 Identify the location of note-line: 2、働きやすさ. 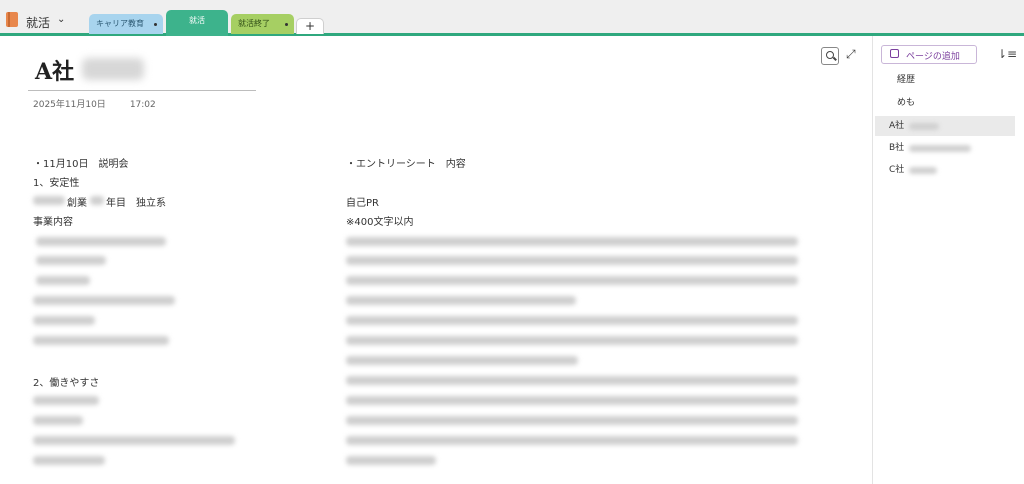
(66, 381).